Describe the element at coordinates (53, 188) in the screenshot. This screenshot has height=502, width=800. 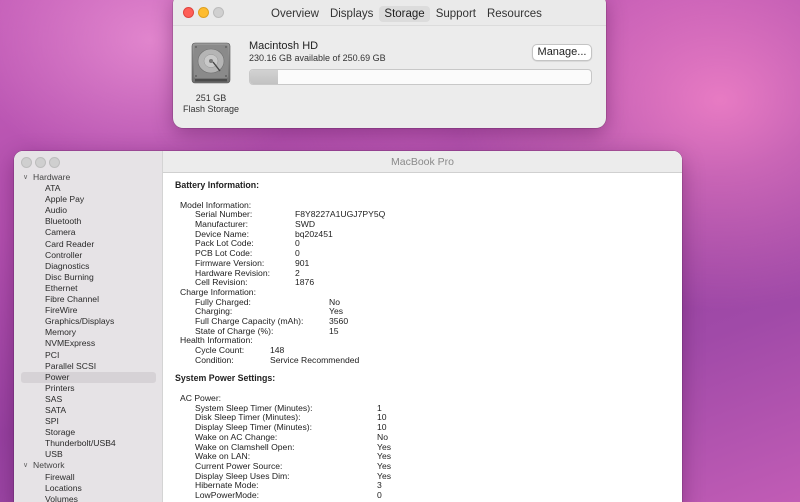
I see `sidebar-item-label: ATA` at that location.